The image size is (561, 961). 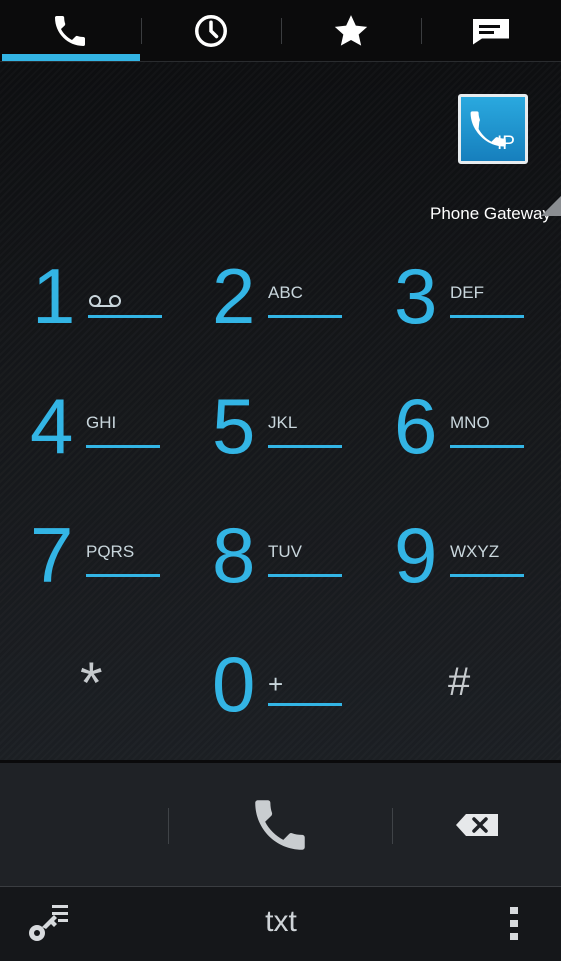 I want to click on key-0: 0 +, so click(x=287, y=700).